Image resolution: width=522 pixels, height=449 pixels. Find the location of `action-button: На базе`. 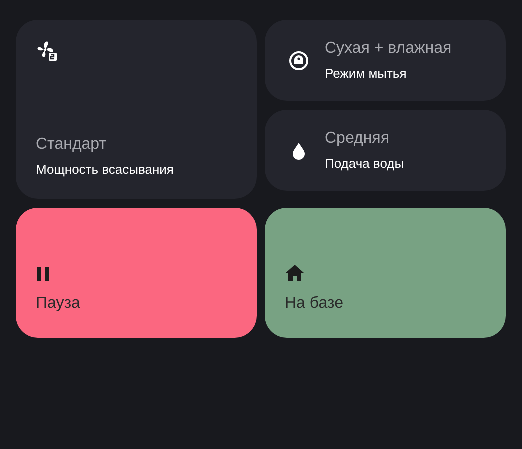

action-button: На базе is located at coordinates (385, 273).